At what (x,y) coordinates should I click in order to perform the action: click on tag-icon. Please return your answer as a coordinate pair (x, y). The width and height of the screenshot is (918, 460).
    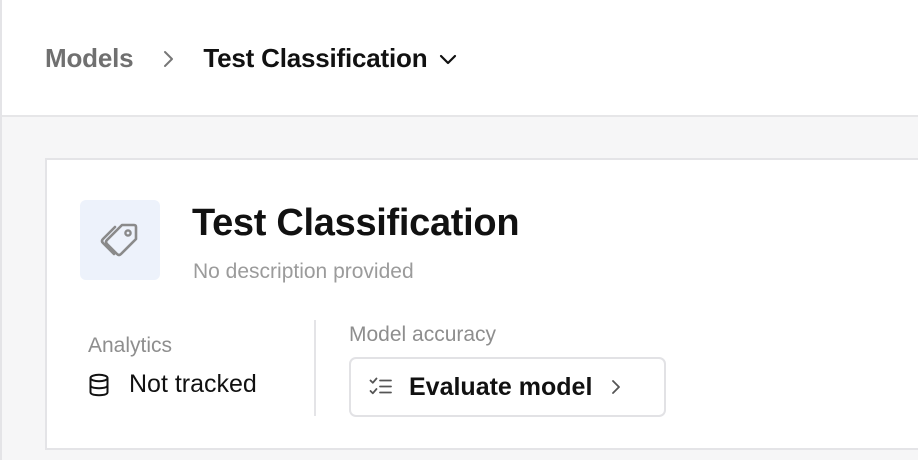
    Looking at the image, I should click on (120, 240).